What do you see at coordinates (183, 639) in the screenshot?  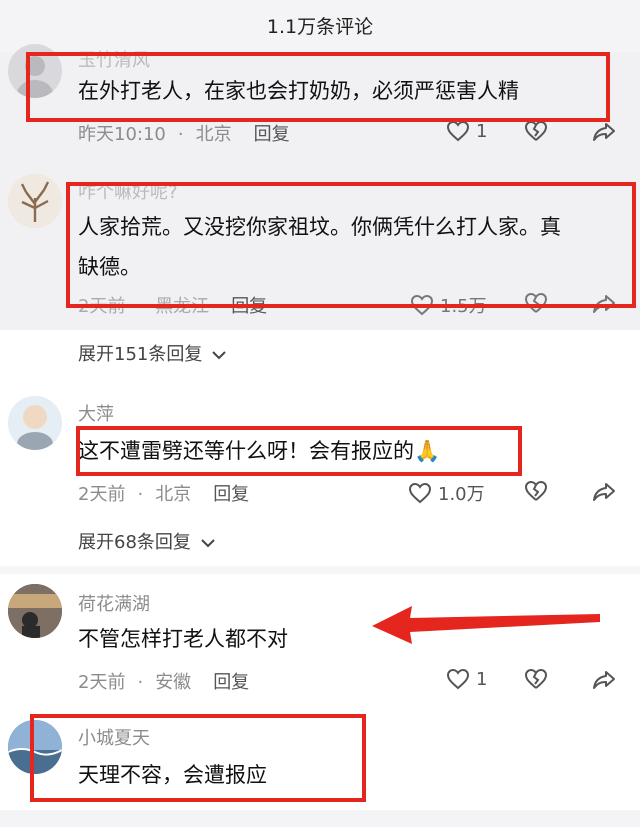 I see `comment-text: 不管怎样打老人都不对` at bounding box center [183, 639].